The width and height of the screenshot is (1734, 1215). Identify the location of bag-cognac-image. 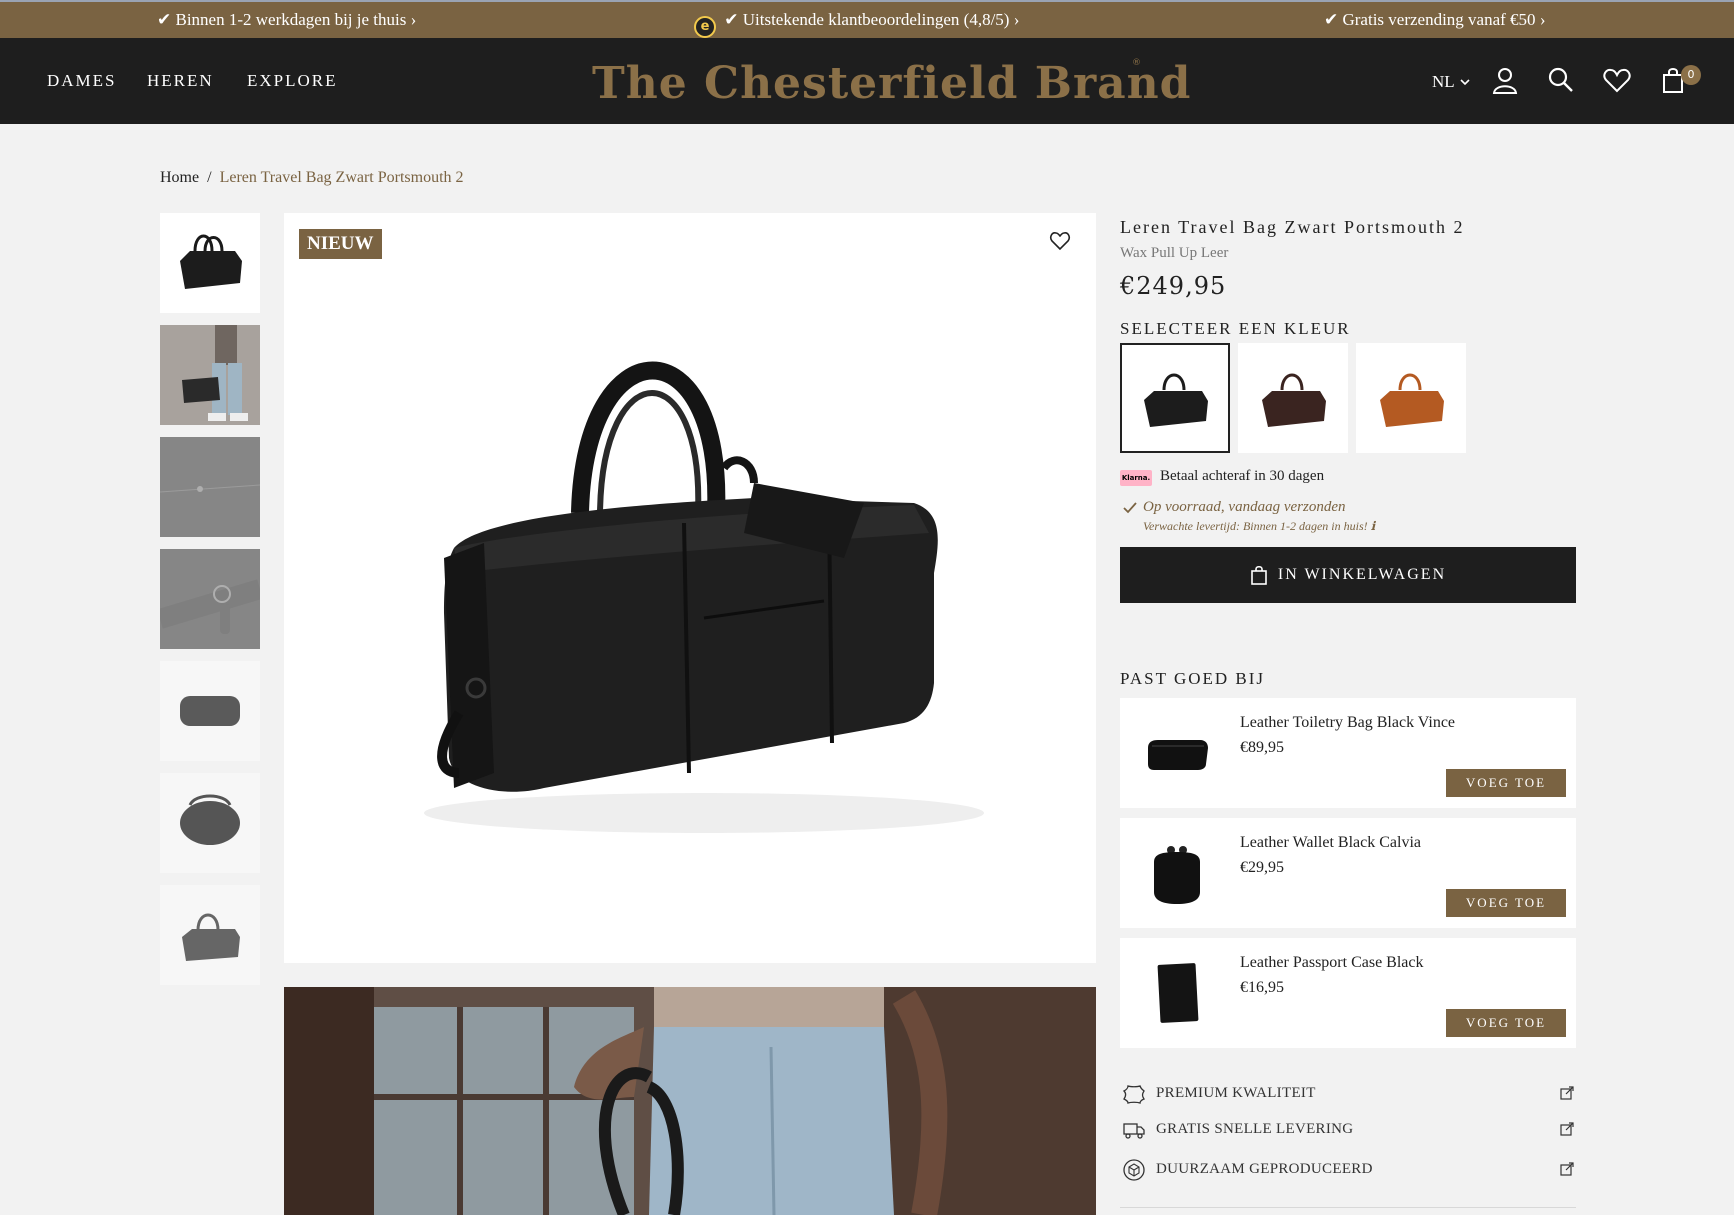
(1412, 400).